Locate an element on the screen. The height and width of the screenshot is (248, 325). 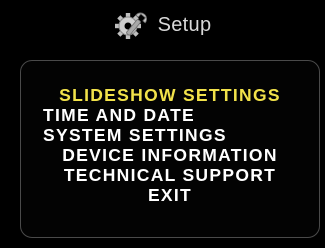
menu-item-device-information: DEVICE INFORMATION is located at coordinates (170, 155).